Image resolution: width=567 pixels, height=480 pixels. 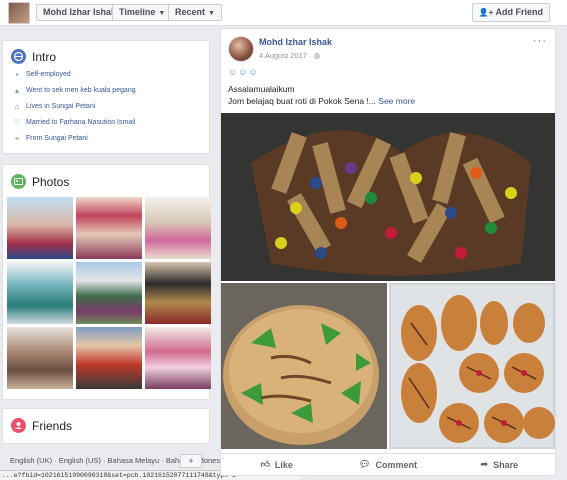 I want to click on intro-item-relationship: ♡ Married to Farhana Nasution Ismail, so click(x=74, y=123).